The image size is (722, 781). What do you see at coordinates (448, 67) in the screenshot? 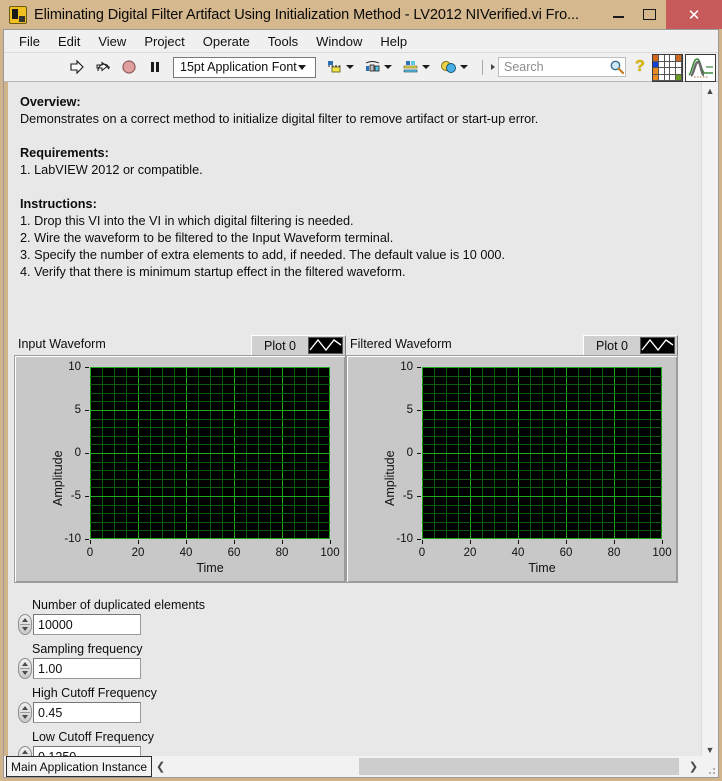
I see `reorder-objects-icon` at bounding box center [448, 67].